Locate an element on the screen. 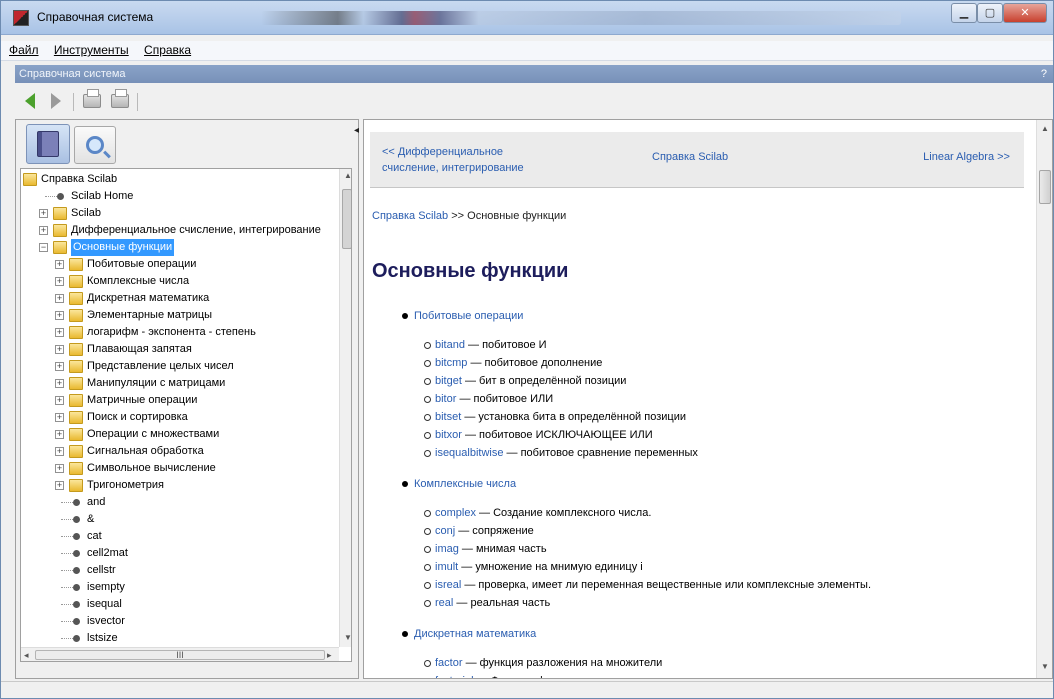 The width and height of the screenshot is (1054, 699). help-question-icon: ? is located at coordinates (1044, 74).